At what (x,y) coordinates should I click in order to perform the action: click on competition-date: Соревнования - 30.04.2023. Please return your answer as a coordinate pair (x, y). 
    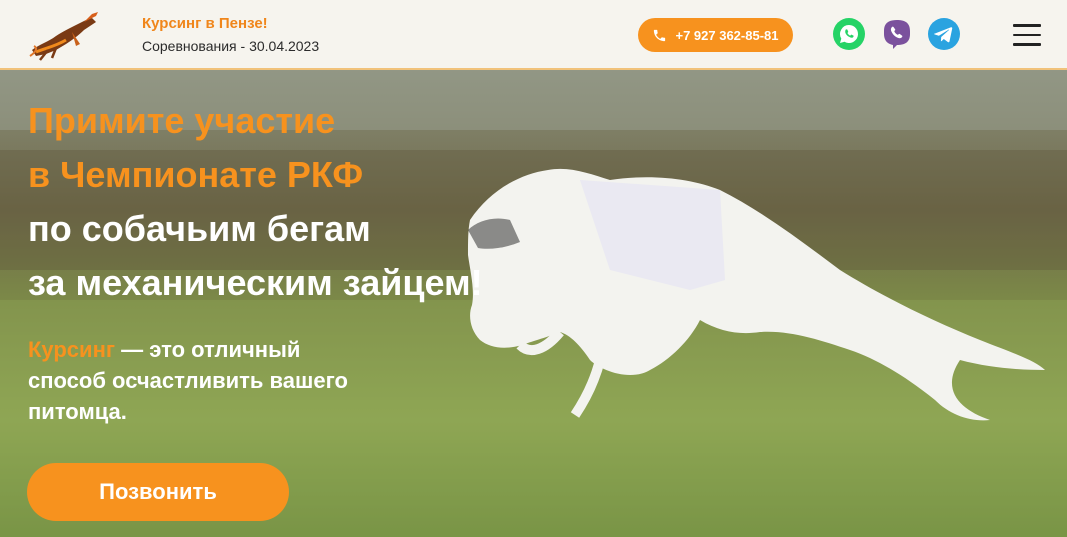
    Looking at the image, I should click on (231, 46).